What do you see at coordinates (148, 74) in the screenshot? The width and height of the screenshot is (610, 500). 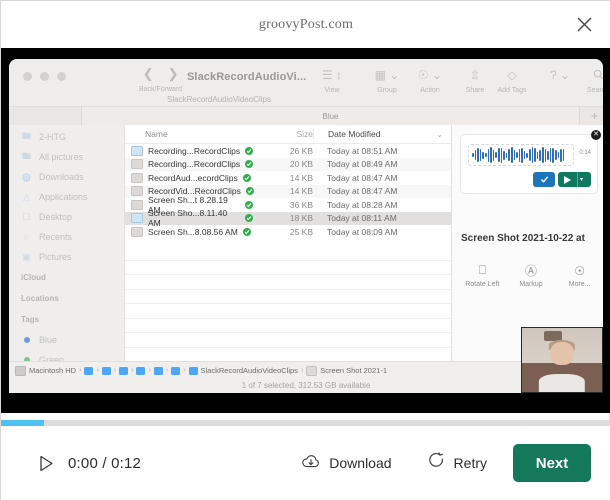 I see `back-icon: ❮` at bounding box center [148, 74].